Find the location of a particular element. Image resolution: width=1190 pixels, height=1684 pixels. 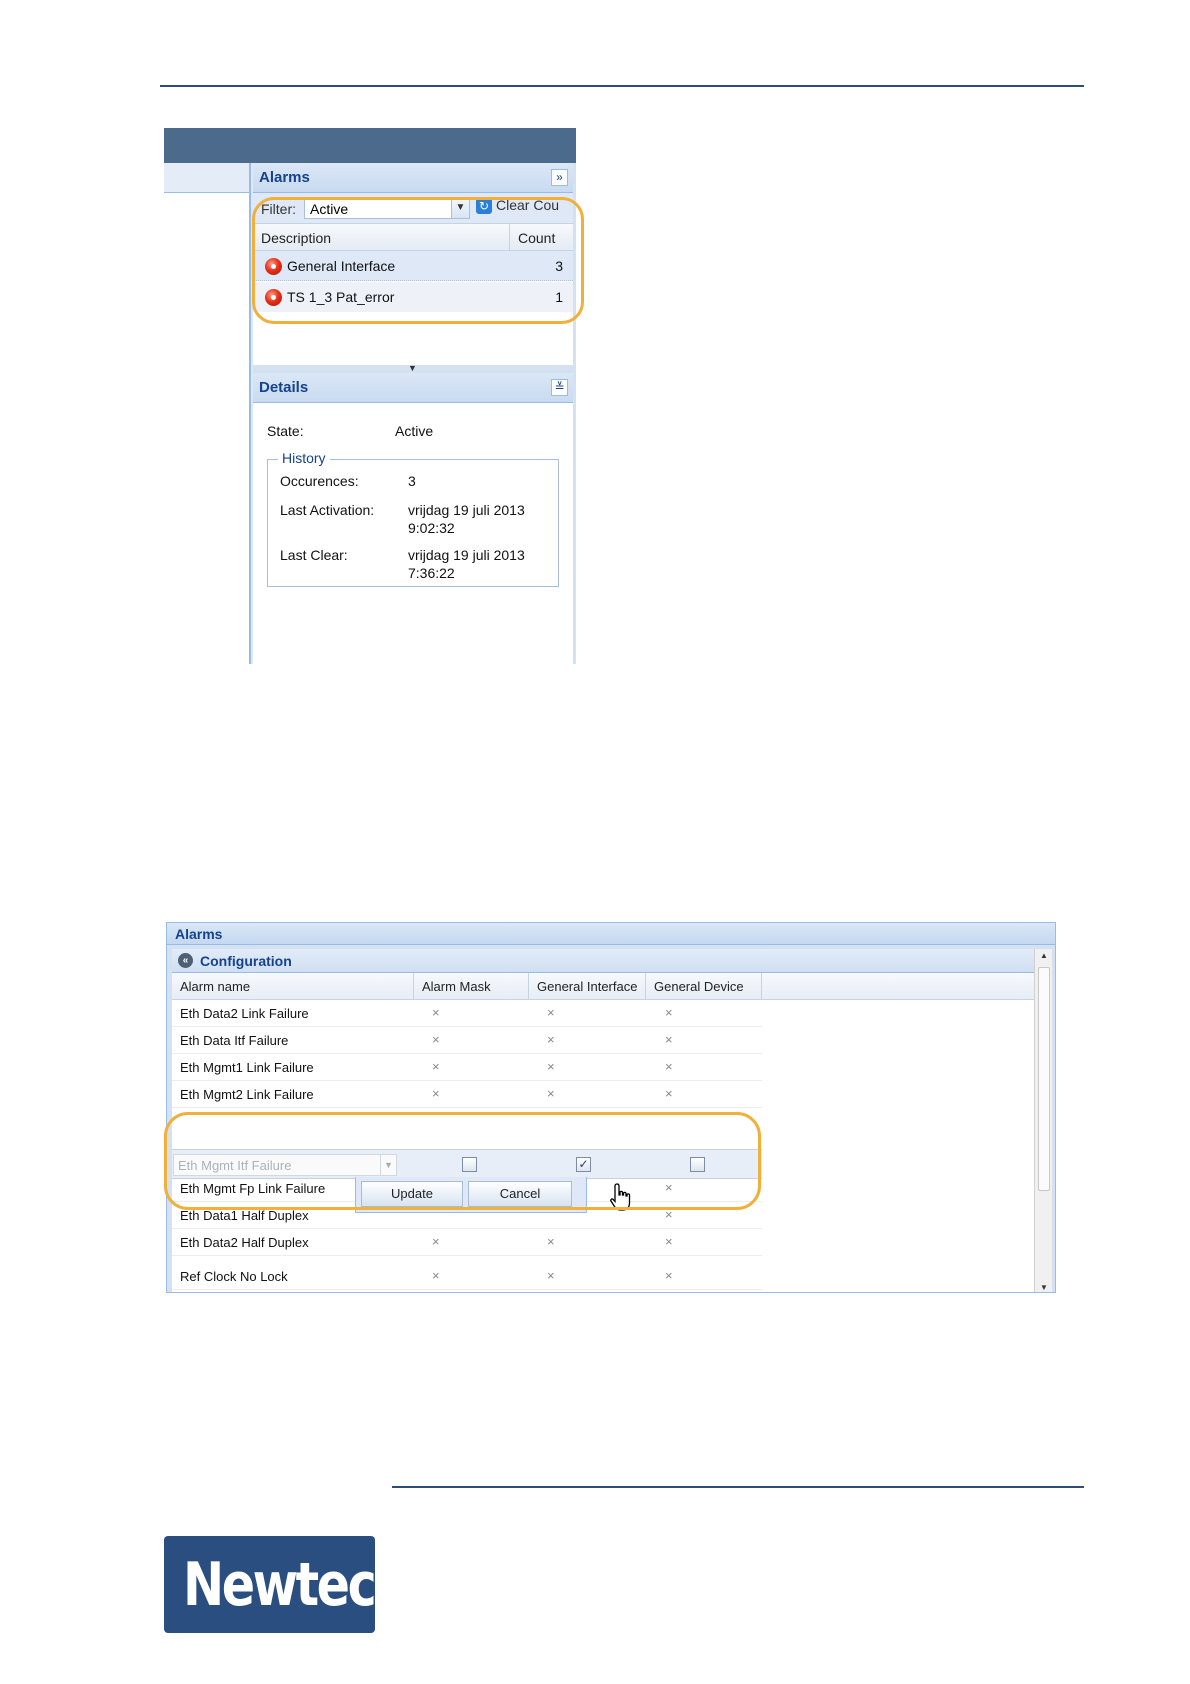

config-row: Eth Data Itf Failure × × × is located at coordinates (467, 1040).